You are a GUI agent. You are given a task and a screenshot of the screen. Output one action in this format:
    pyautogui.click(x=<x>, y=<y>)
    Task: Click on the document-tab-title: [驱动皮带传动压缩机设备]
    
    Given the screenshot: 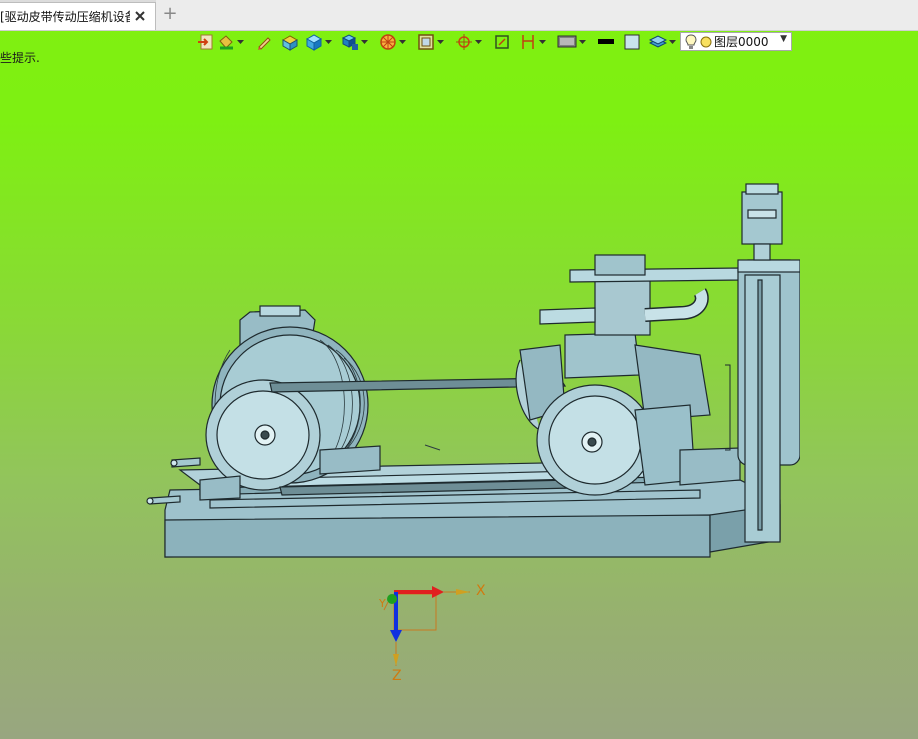 What is the action you would take?
    pyautogui.click(x=65, y=17)
    